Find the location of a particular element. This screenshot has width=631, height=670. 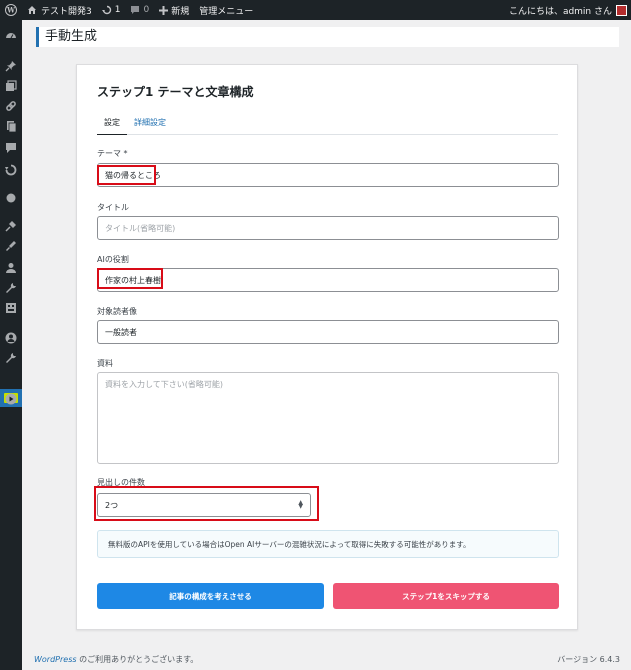

theme-label: テーマ * is located at coordinates (112, 153).